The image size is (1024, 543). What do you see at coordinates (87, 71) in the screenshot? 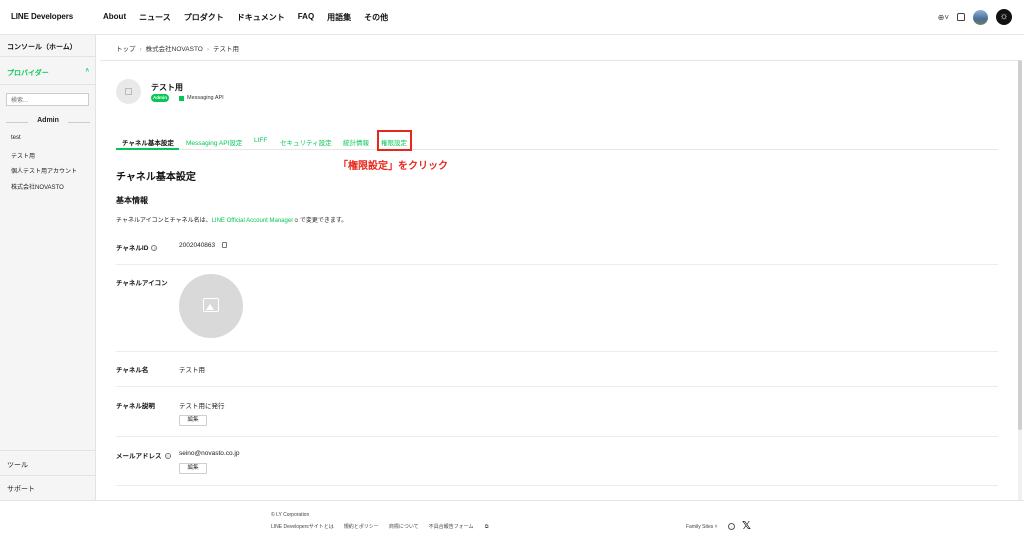
I see `chevron-up-icon: ˄` at bounding box center [87, 71].